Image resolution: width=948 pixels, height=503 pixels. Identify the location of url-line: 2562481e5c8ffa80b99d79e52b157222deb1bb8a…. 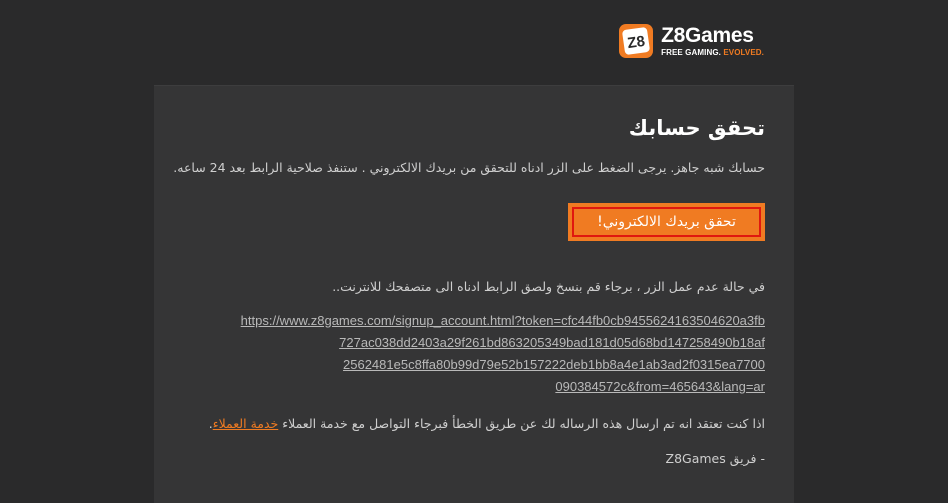
(500, 365).